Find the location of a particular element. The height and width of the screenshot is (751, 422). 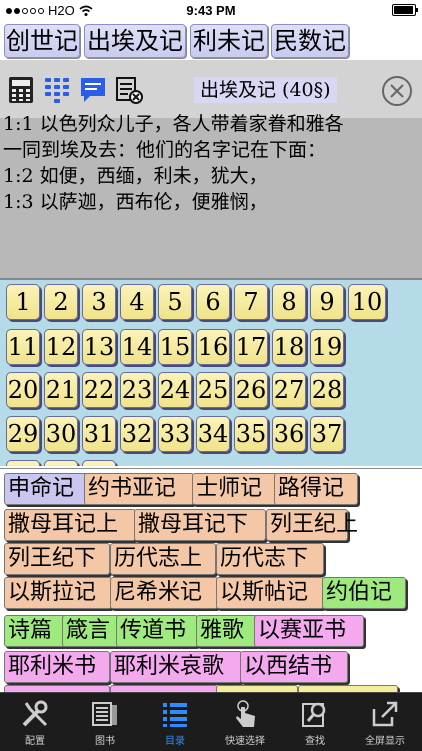

book-item: 耶利米书 is located at coordinates (57, 667).